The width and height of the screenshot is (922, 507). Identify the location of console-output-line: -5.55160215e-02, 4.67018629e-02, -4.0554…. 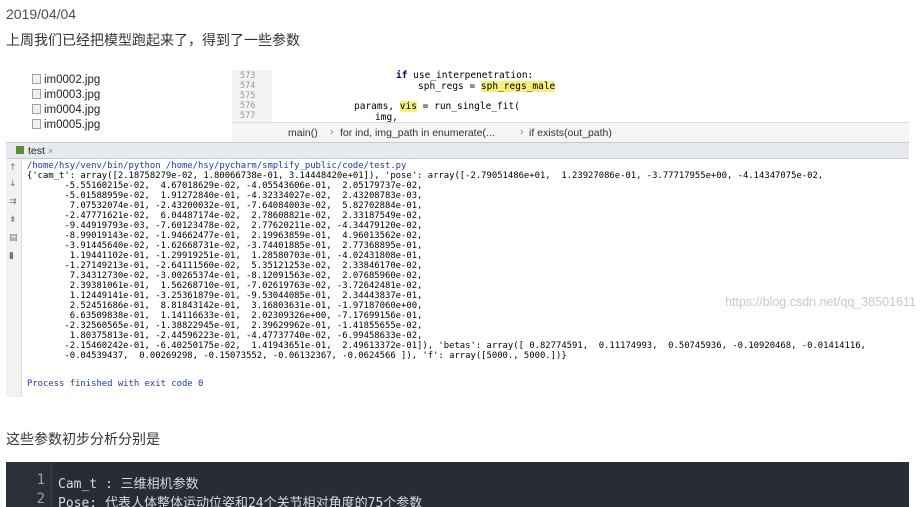
(225, 186).